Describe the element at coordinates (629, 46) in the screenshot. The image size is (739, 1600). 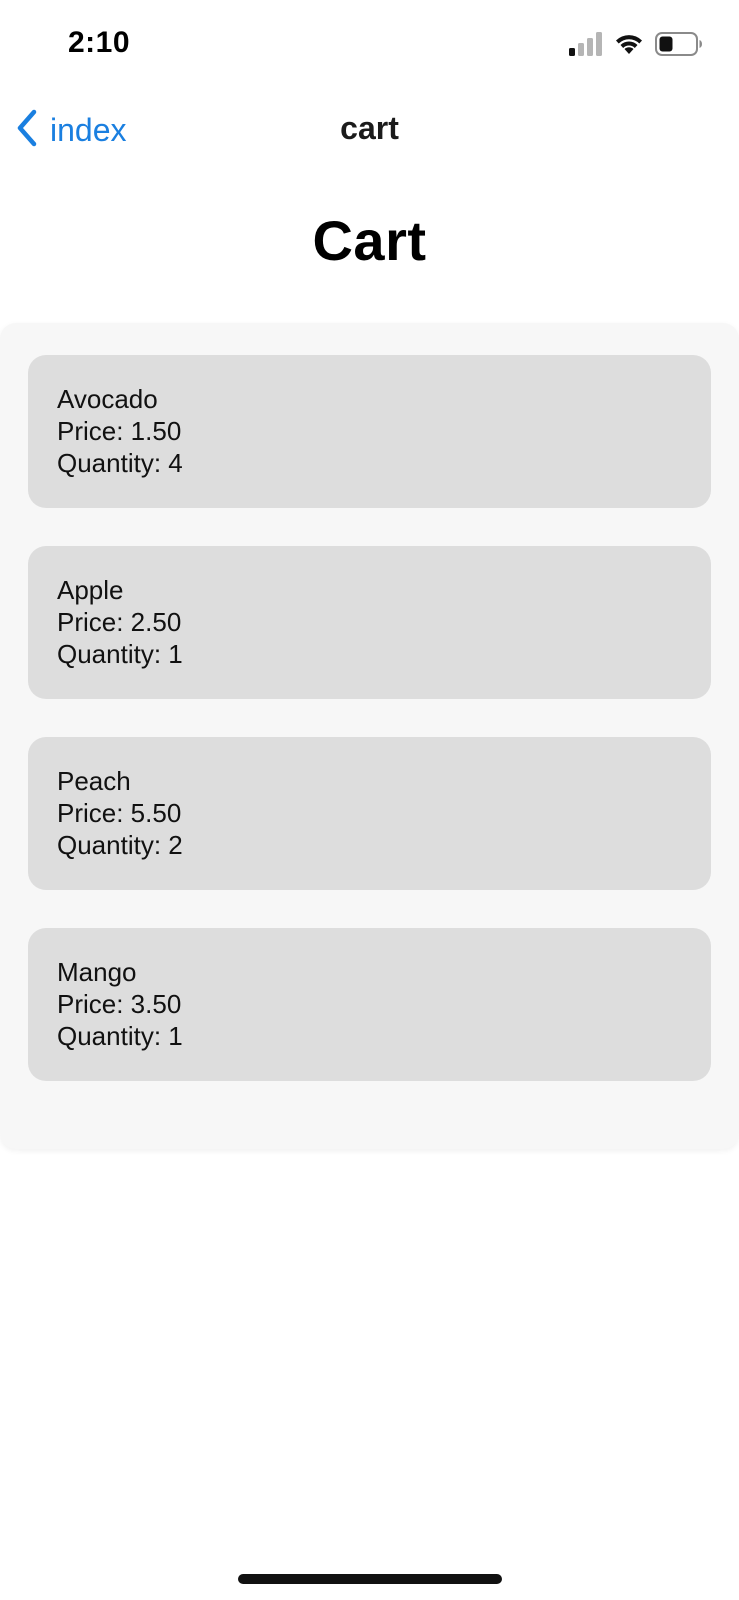
I see `wifi-icon` at that location.